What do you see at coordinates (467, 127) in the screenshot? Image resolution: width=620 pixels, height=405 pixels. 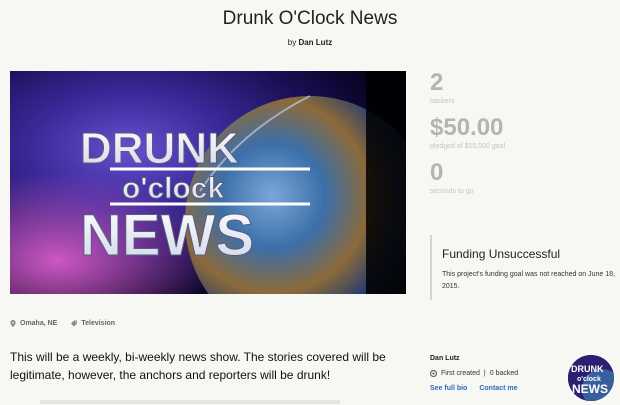 I see `pledged-amount: $50.00` at bounding box center [467, 127].